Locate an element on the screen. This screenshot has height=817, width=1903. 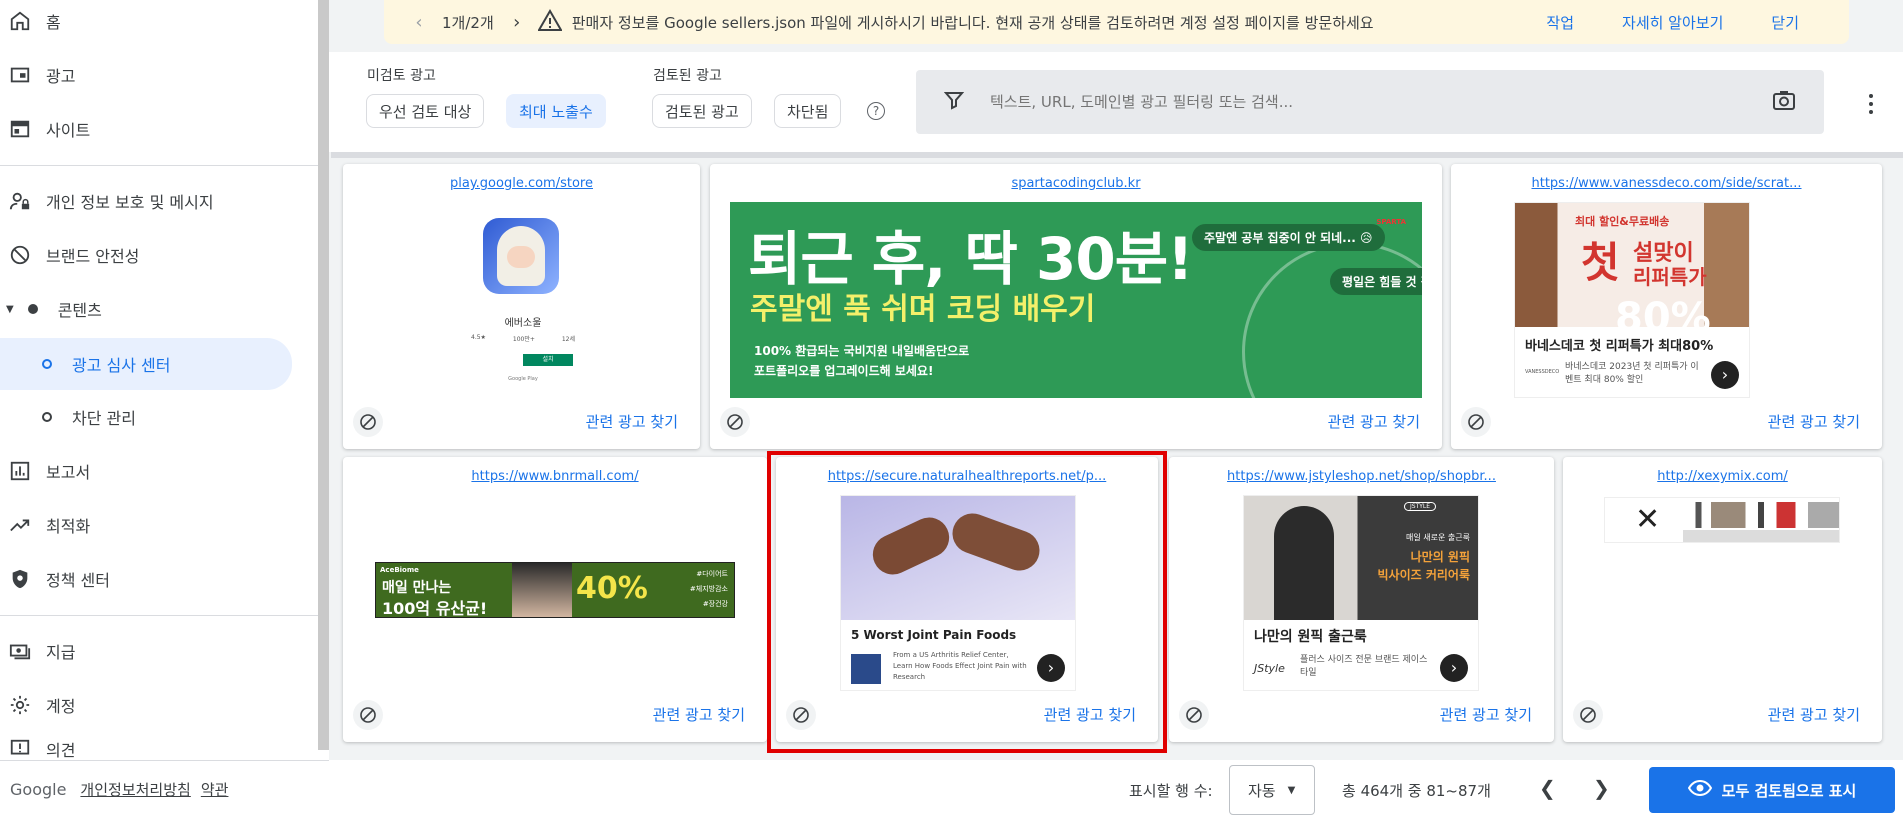
sidebar-item-home: 홈 is located at coordinates (150, 23).